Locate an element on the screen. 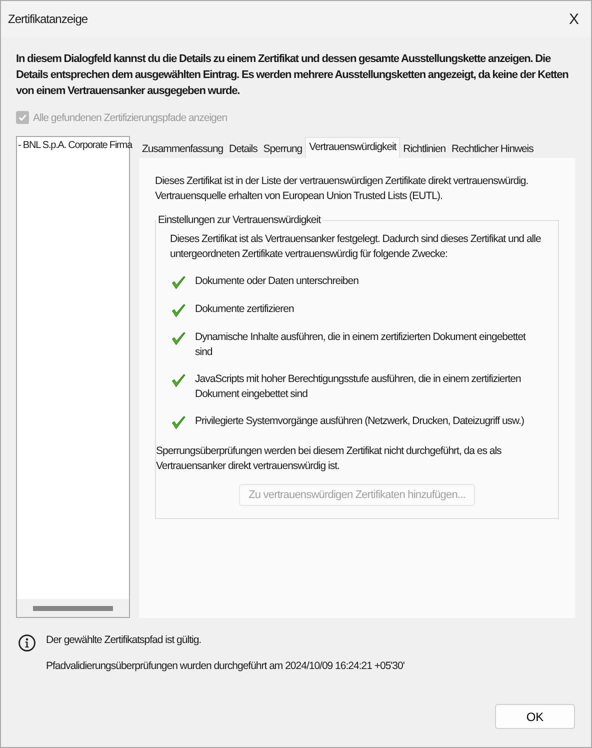 This screenshot has height=748, width=592. close-button: X is located at coordinates (573, 19).